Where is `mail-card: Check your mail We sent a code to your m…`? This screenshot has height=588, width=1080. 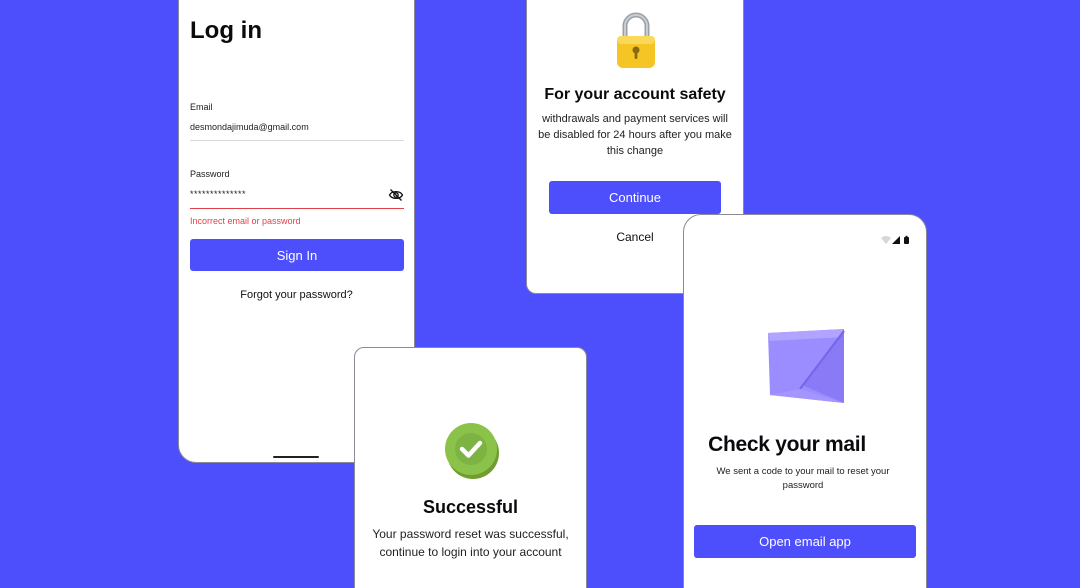
mail-card: Check your mail We sent a code to your m… is located at coordinates (805, 401).